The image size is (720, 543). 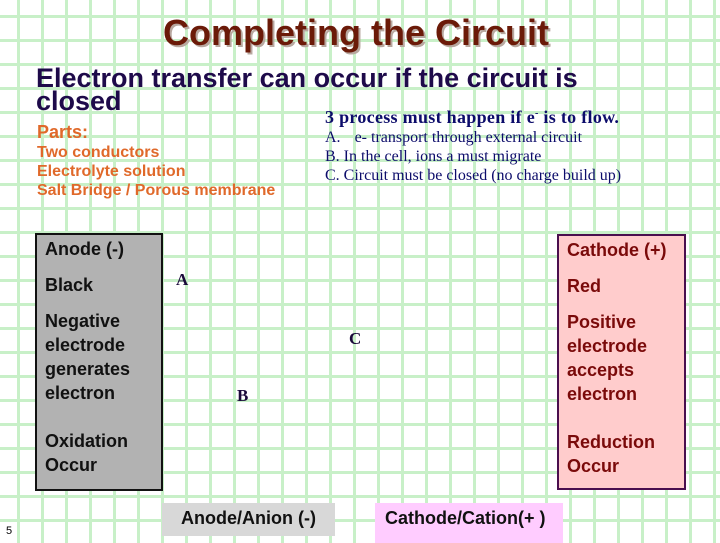 I want to click on step-text: In the cell, ions a must migrate, so click(x=442, y=156).